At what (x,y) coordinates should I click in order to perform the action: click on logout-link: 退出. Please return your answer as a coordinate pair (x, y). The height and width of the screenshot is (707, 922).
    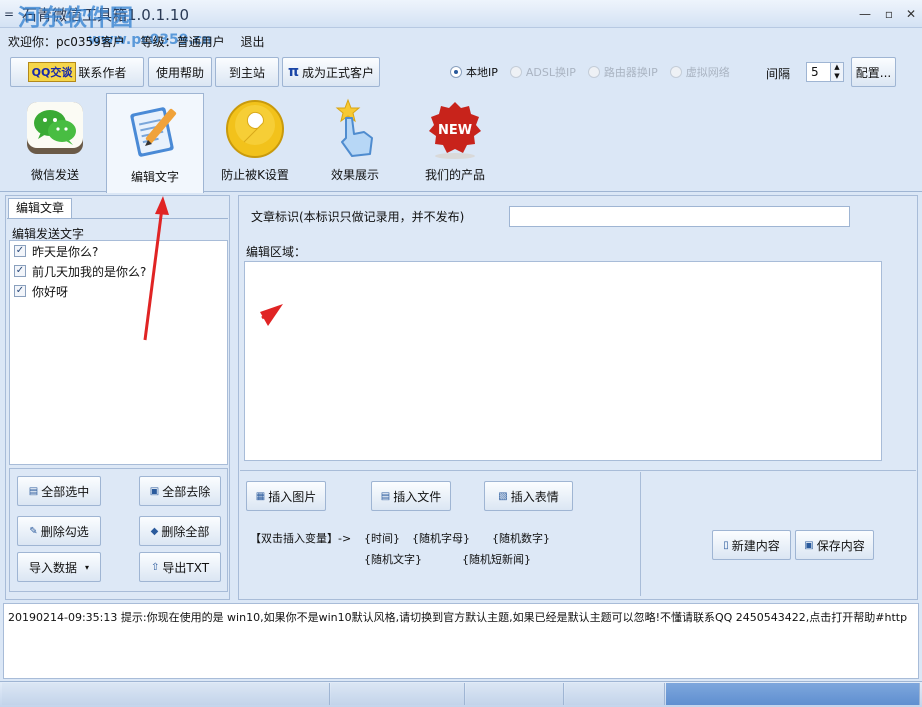
    Looking at the image, I should click on (252, 42).